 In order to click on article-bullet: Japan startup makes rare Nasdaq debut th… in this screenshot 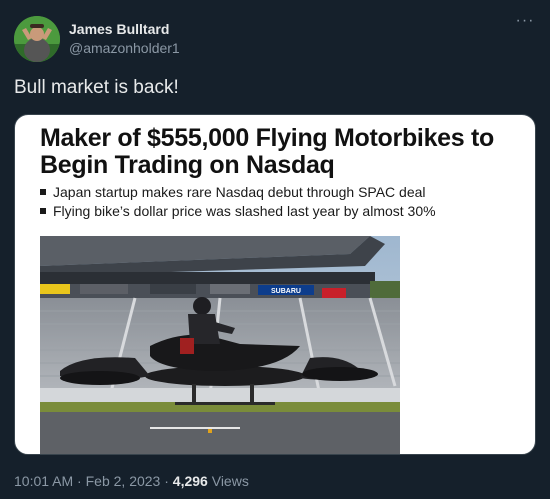, I will do `click(238, 192)`.